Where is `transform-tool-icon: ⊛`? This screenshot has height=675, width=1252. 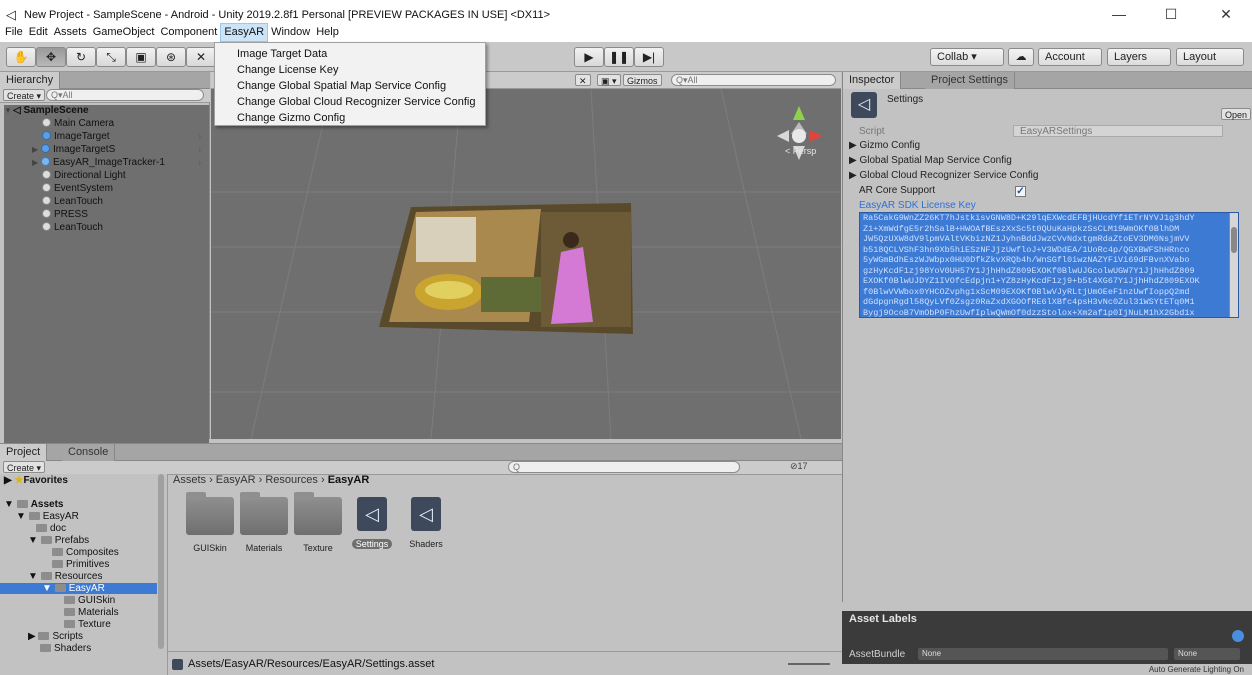 transform-tool-icon: ⊛ is located at coordinates (171, 57).